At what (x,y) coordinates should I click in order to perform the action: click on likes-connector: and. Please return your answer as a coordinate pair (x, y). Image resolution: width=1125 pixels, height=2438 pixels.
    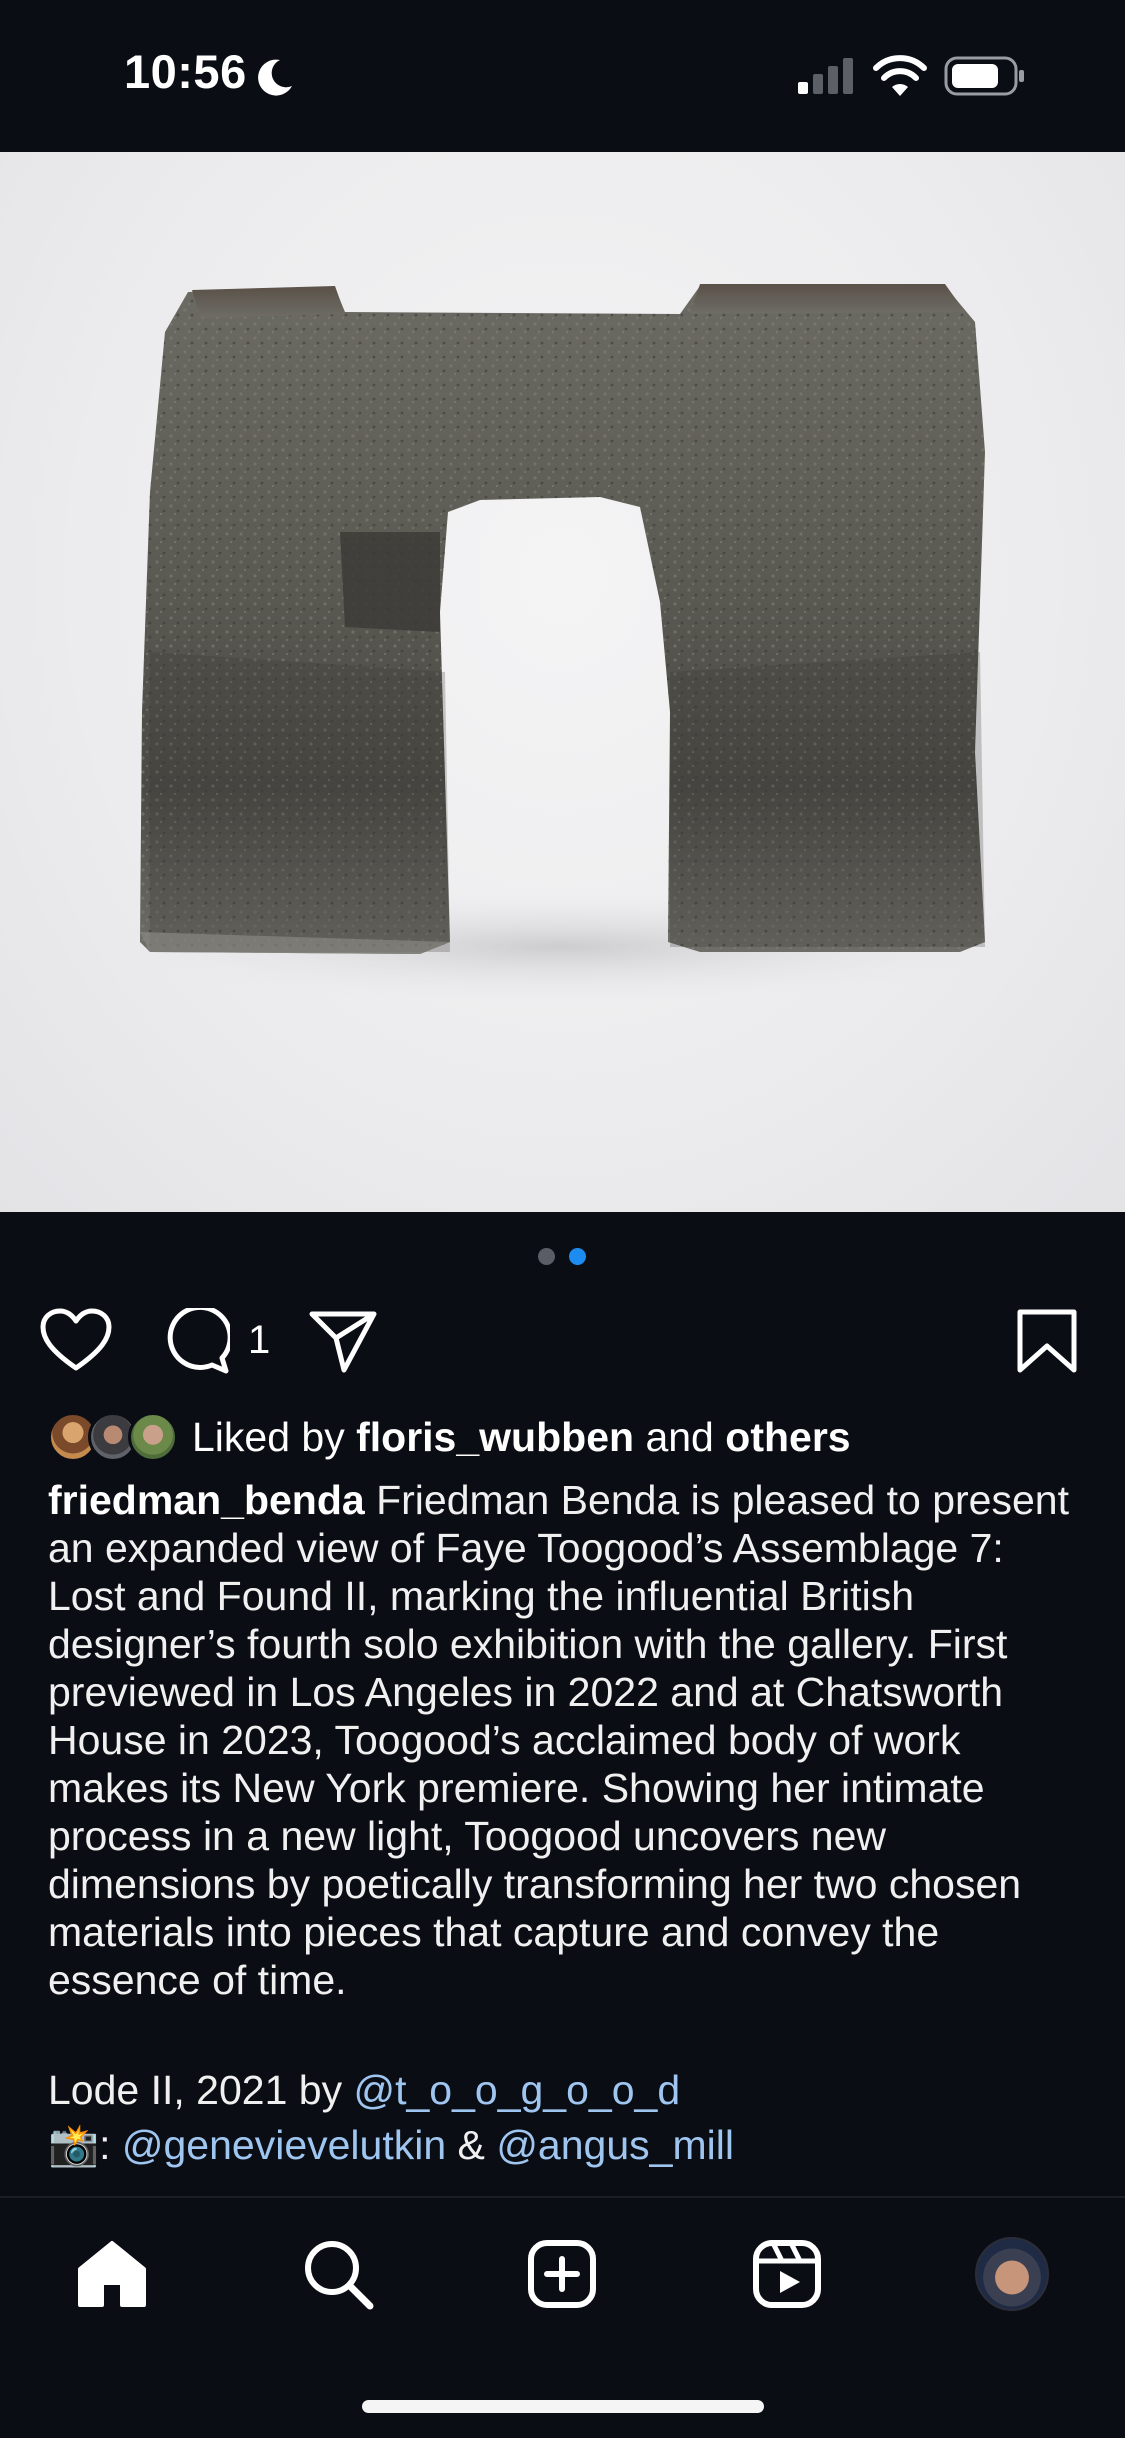
    Looking at the image, I should click on (679, 1437).